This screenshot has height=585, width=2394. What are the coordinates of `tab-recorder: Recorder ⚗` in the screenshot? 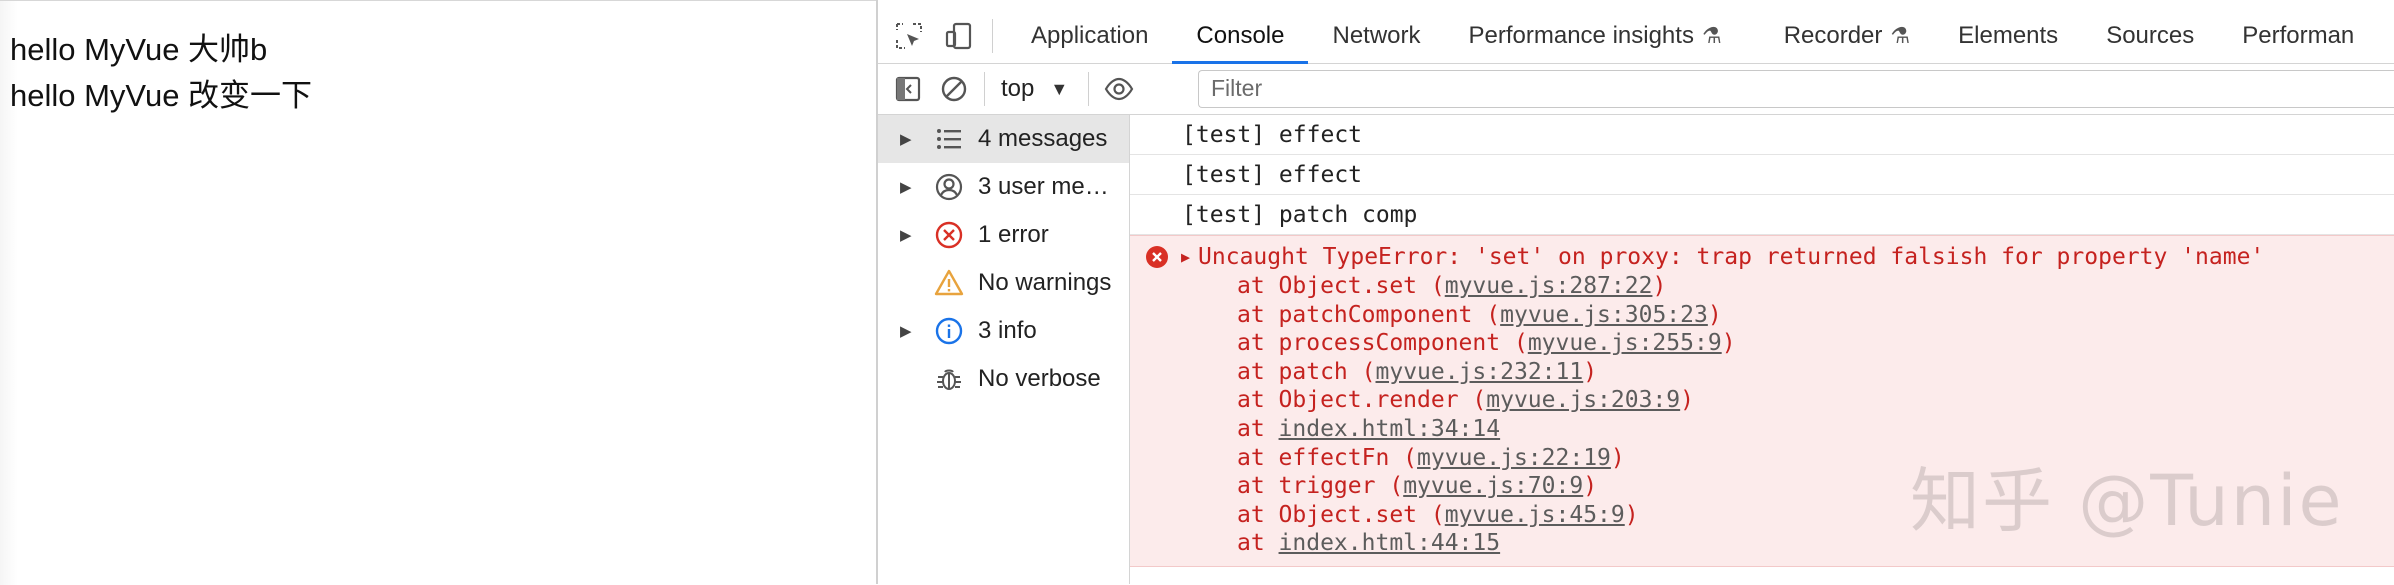 It's located at (1847, 35).